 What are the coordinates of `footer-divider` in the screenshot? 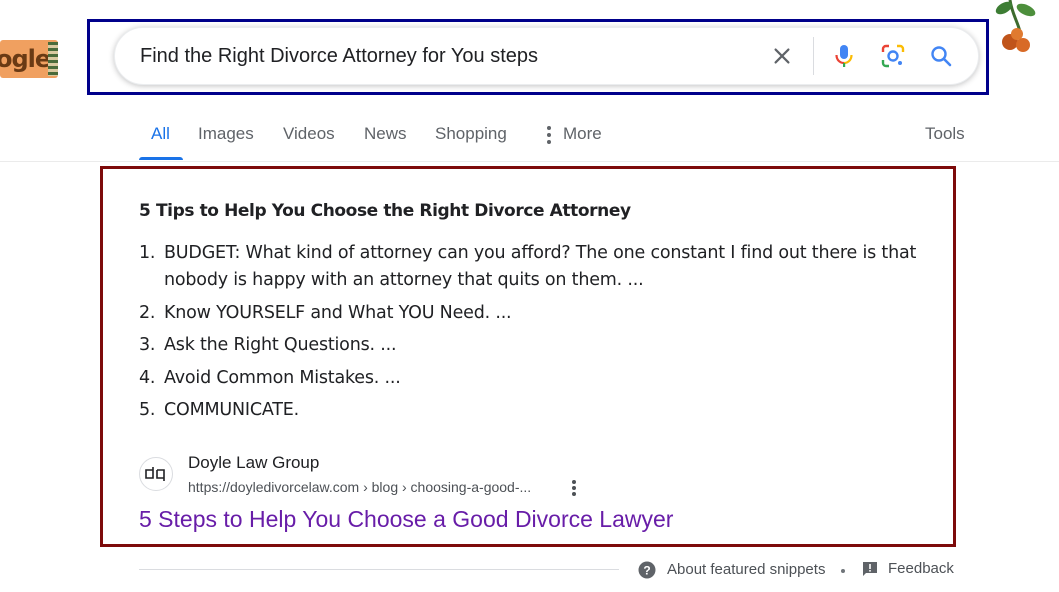 It's located at (379, 569).